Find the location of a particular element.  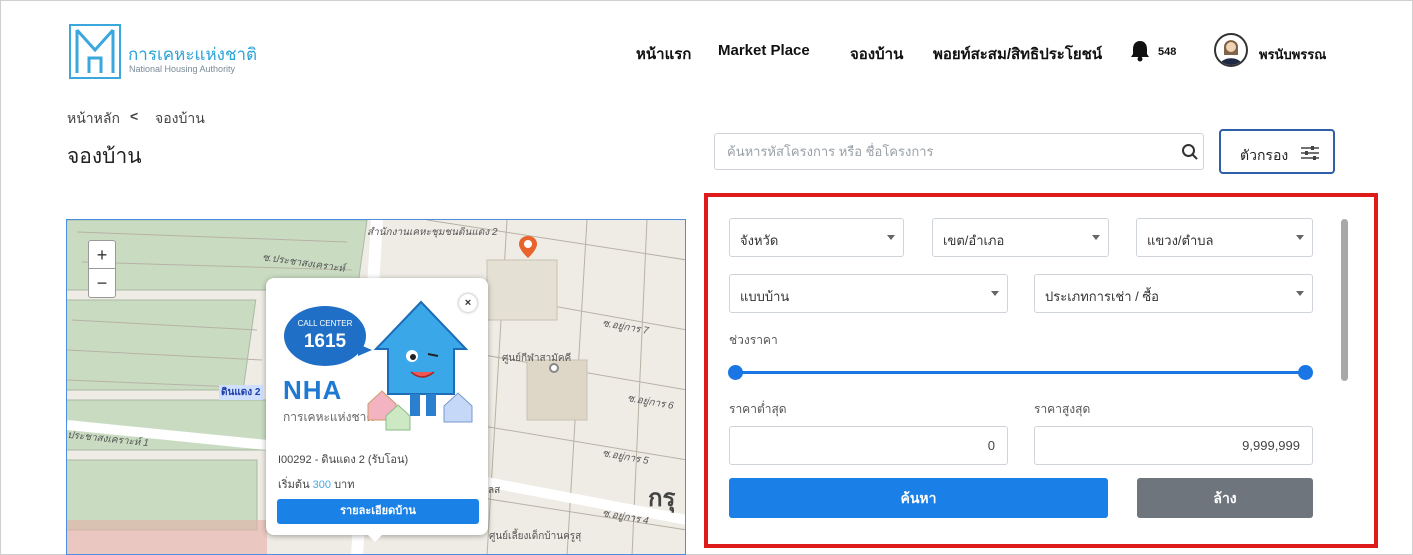

nav-market-place: Market Place is located at coordinates (764, 50).